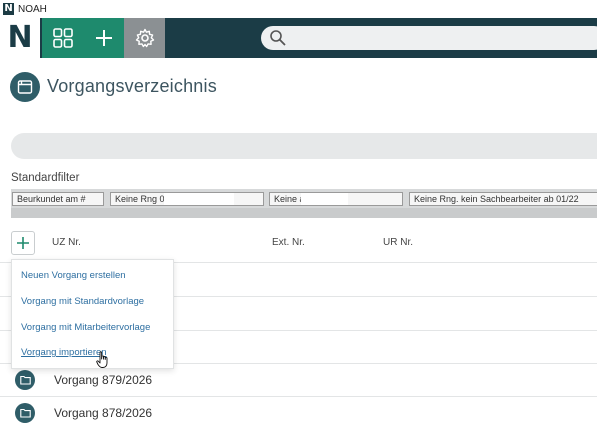  Describe the element at coordinates (298, 9) in the screenshot. I see `window-titlebar: N NOAH` at that location.